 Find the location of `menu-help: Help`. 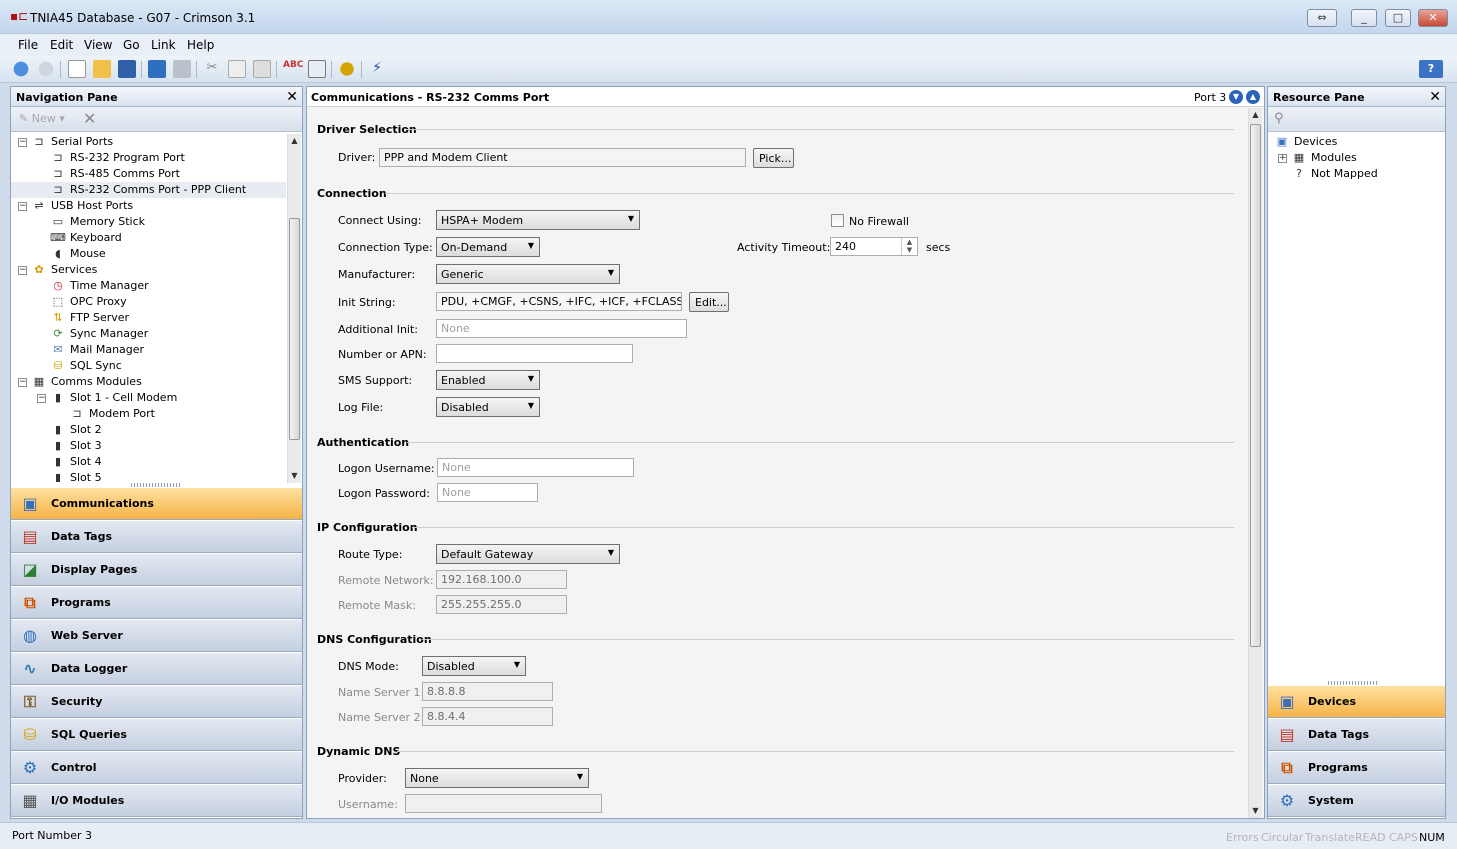

menu-help: Help is located at coordinates (200, 45).